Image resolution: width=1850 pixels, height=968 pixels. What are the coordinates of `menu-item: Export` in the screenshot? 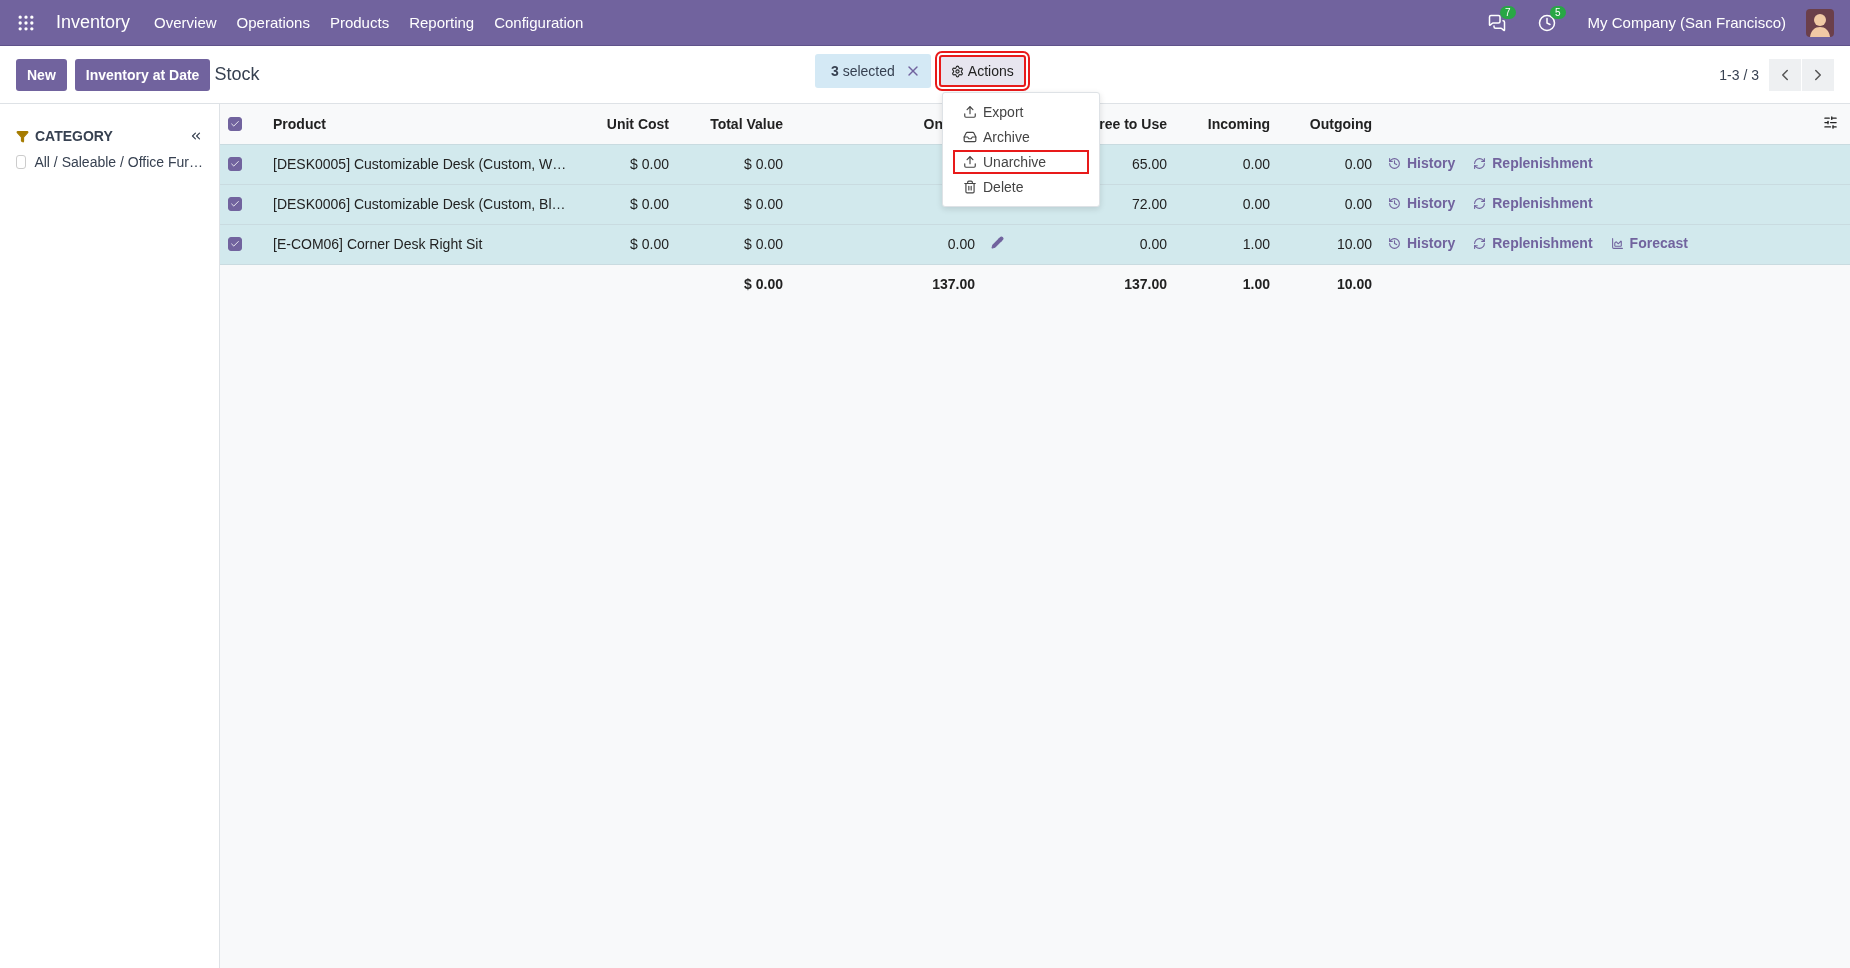 It's located at (1021, 112).